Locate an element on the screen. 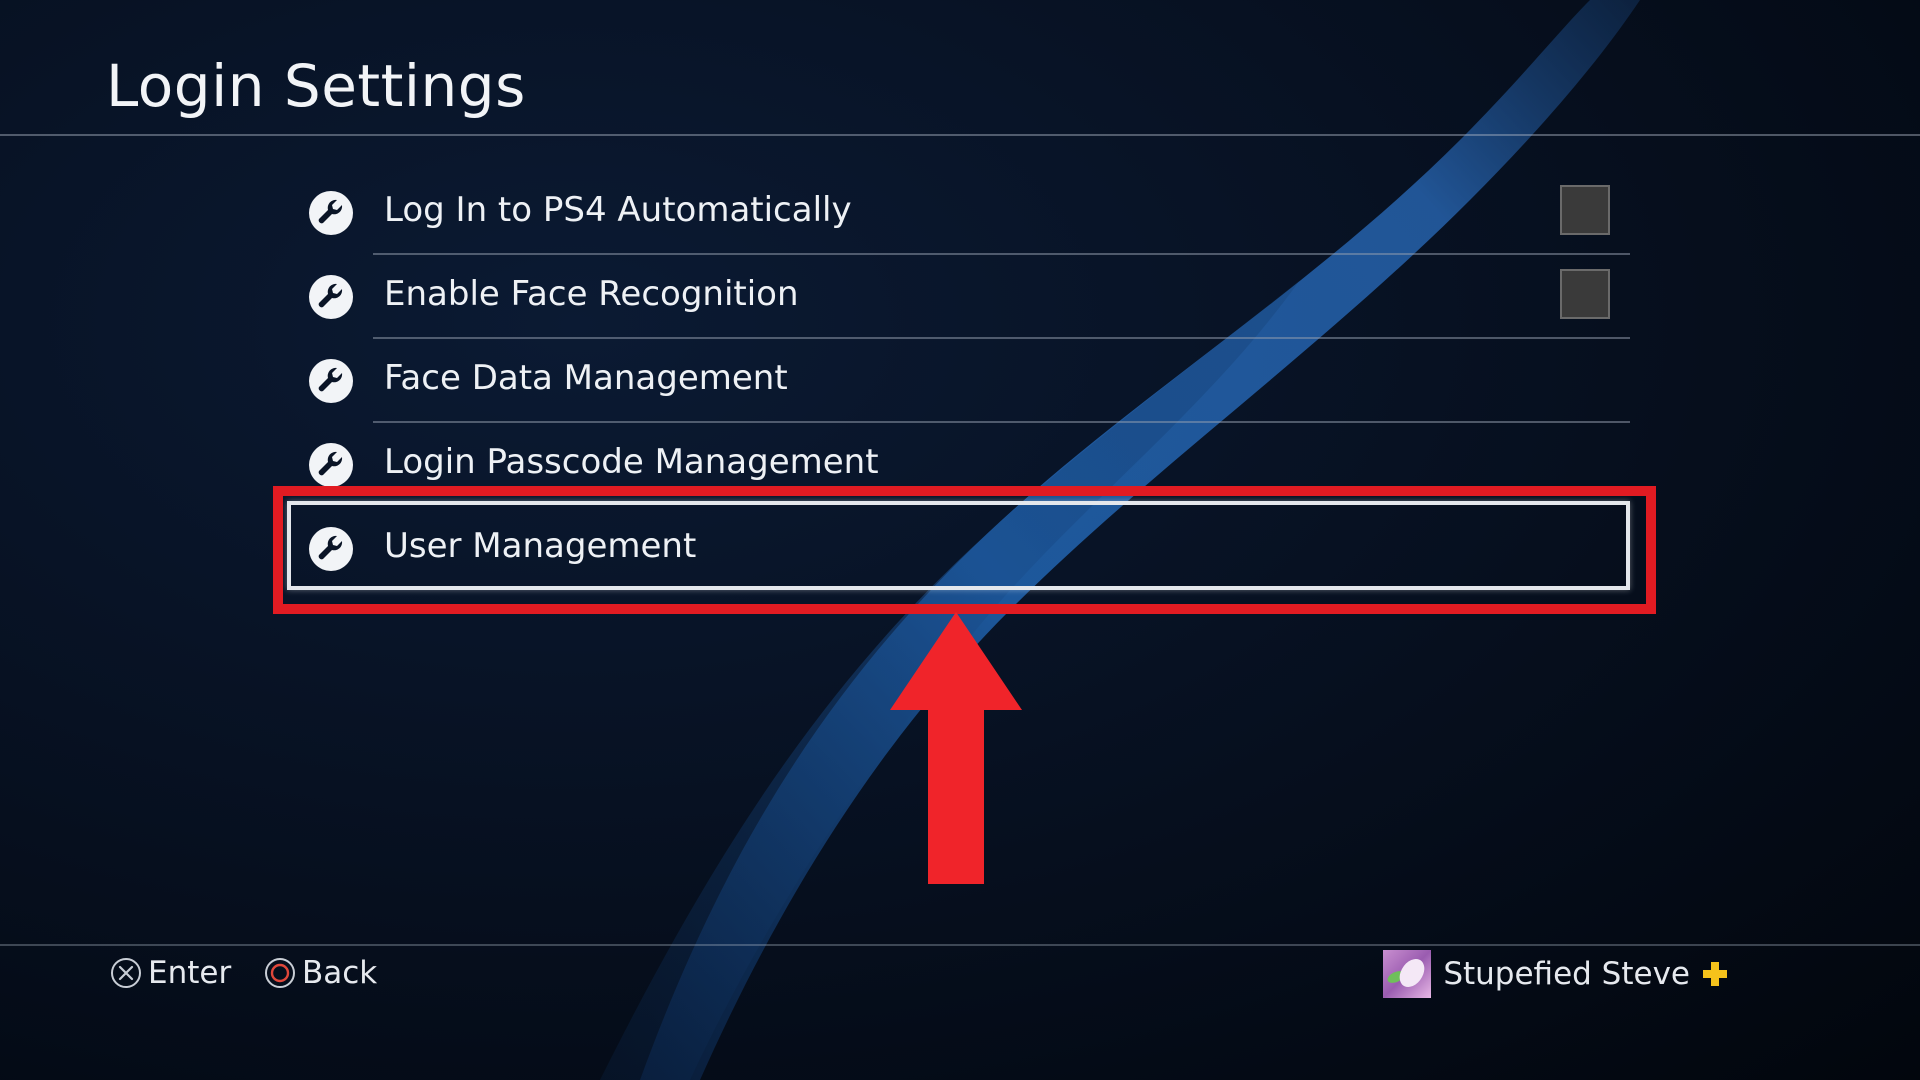 Image resolution: width=1920 pixels, height=1080 pixels. annotation-arrow-up-icon is located at coordinates (956, 748).